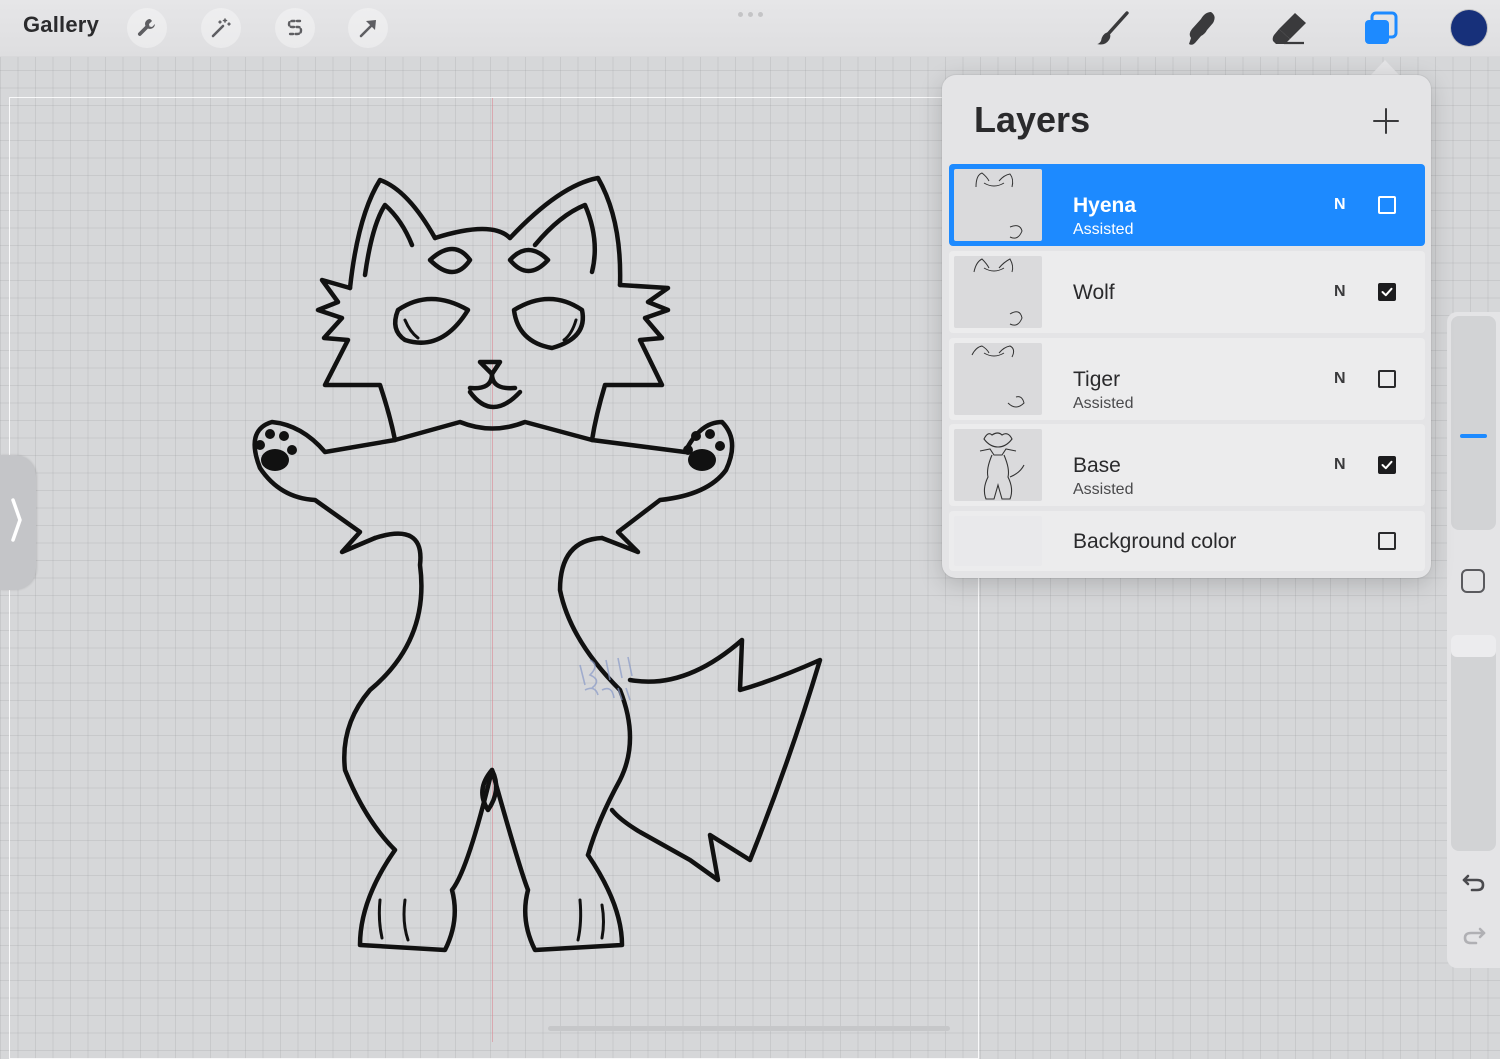 This screenshot has height=1059, width=1500. I want to click on add-layer-button, so click(1386, 121).